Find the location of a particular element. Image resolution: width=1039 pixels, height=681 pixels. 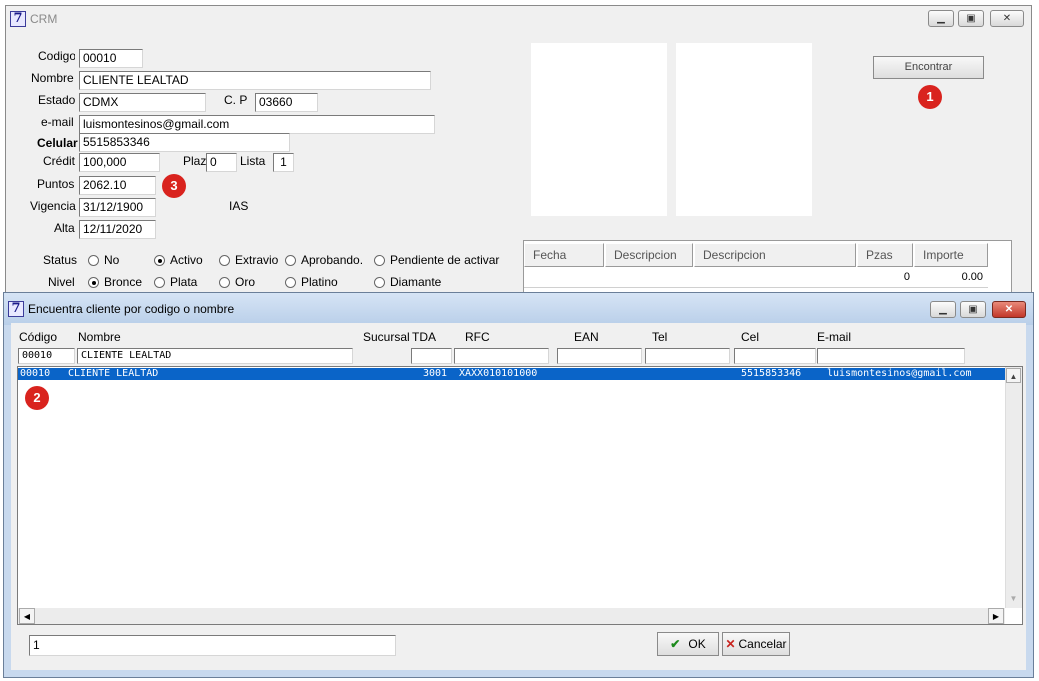

grid-header-importe: Importe is located at coordinates (951, 255).